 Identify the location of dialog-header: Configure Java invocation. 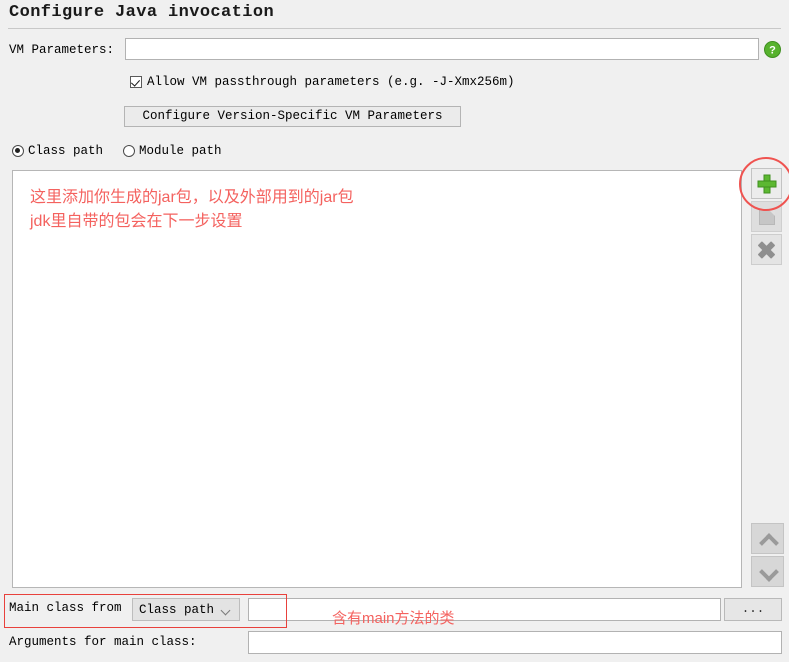
(394, 14).